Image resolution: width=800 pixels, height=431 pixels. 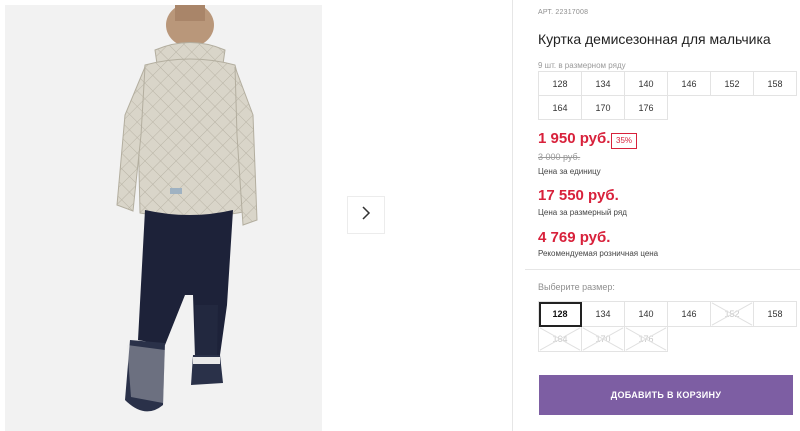 What do you see at coordinates (646, 339) in the screenshot?
I see `size-option-176: 176` at bounding box center [646, 339].